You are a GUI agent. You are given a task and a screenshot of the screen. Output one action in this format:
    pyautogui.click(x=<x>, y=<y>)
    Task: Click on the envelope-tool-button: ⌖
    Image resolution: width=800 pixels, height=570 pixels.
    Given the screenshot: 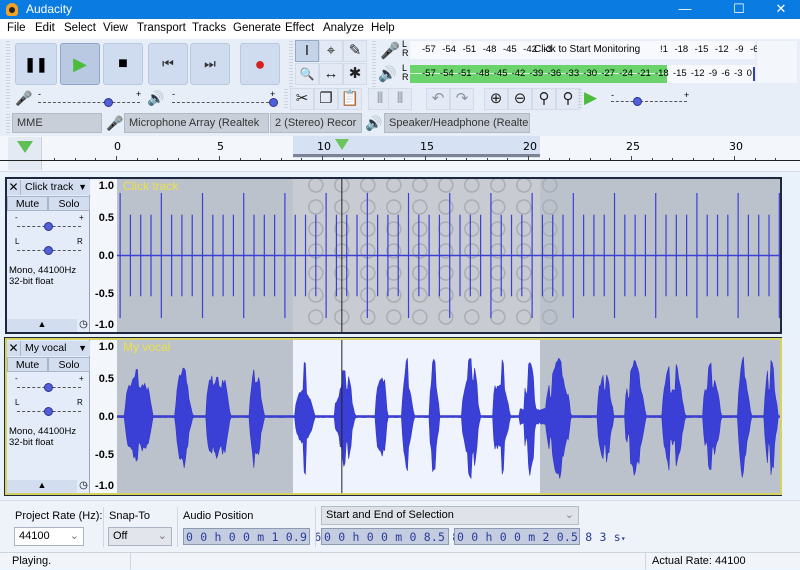 What is the action you would take?
    pyautogui.click(x=331, y=51)
    